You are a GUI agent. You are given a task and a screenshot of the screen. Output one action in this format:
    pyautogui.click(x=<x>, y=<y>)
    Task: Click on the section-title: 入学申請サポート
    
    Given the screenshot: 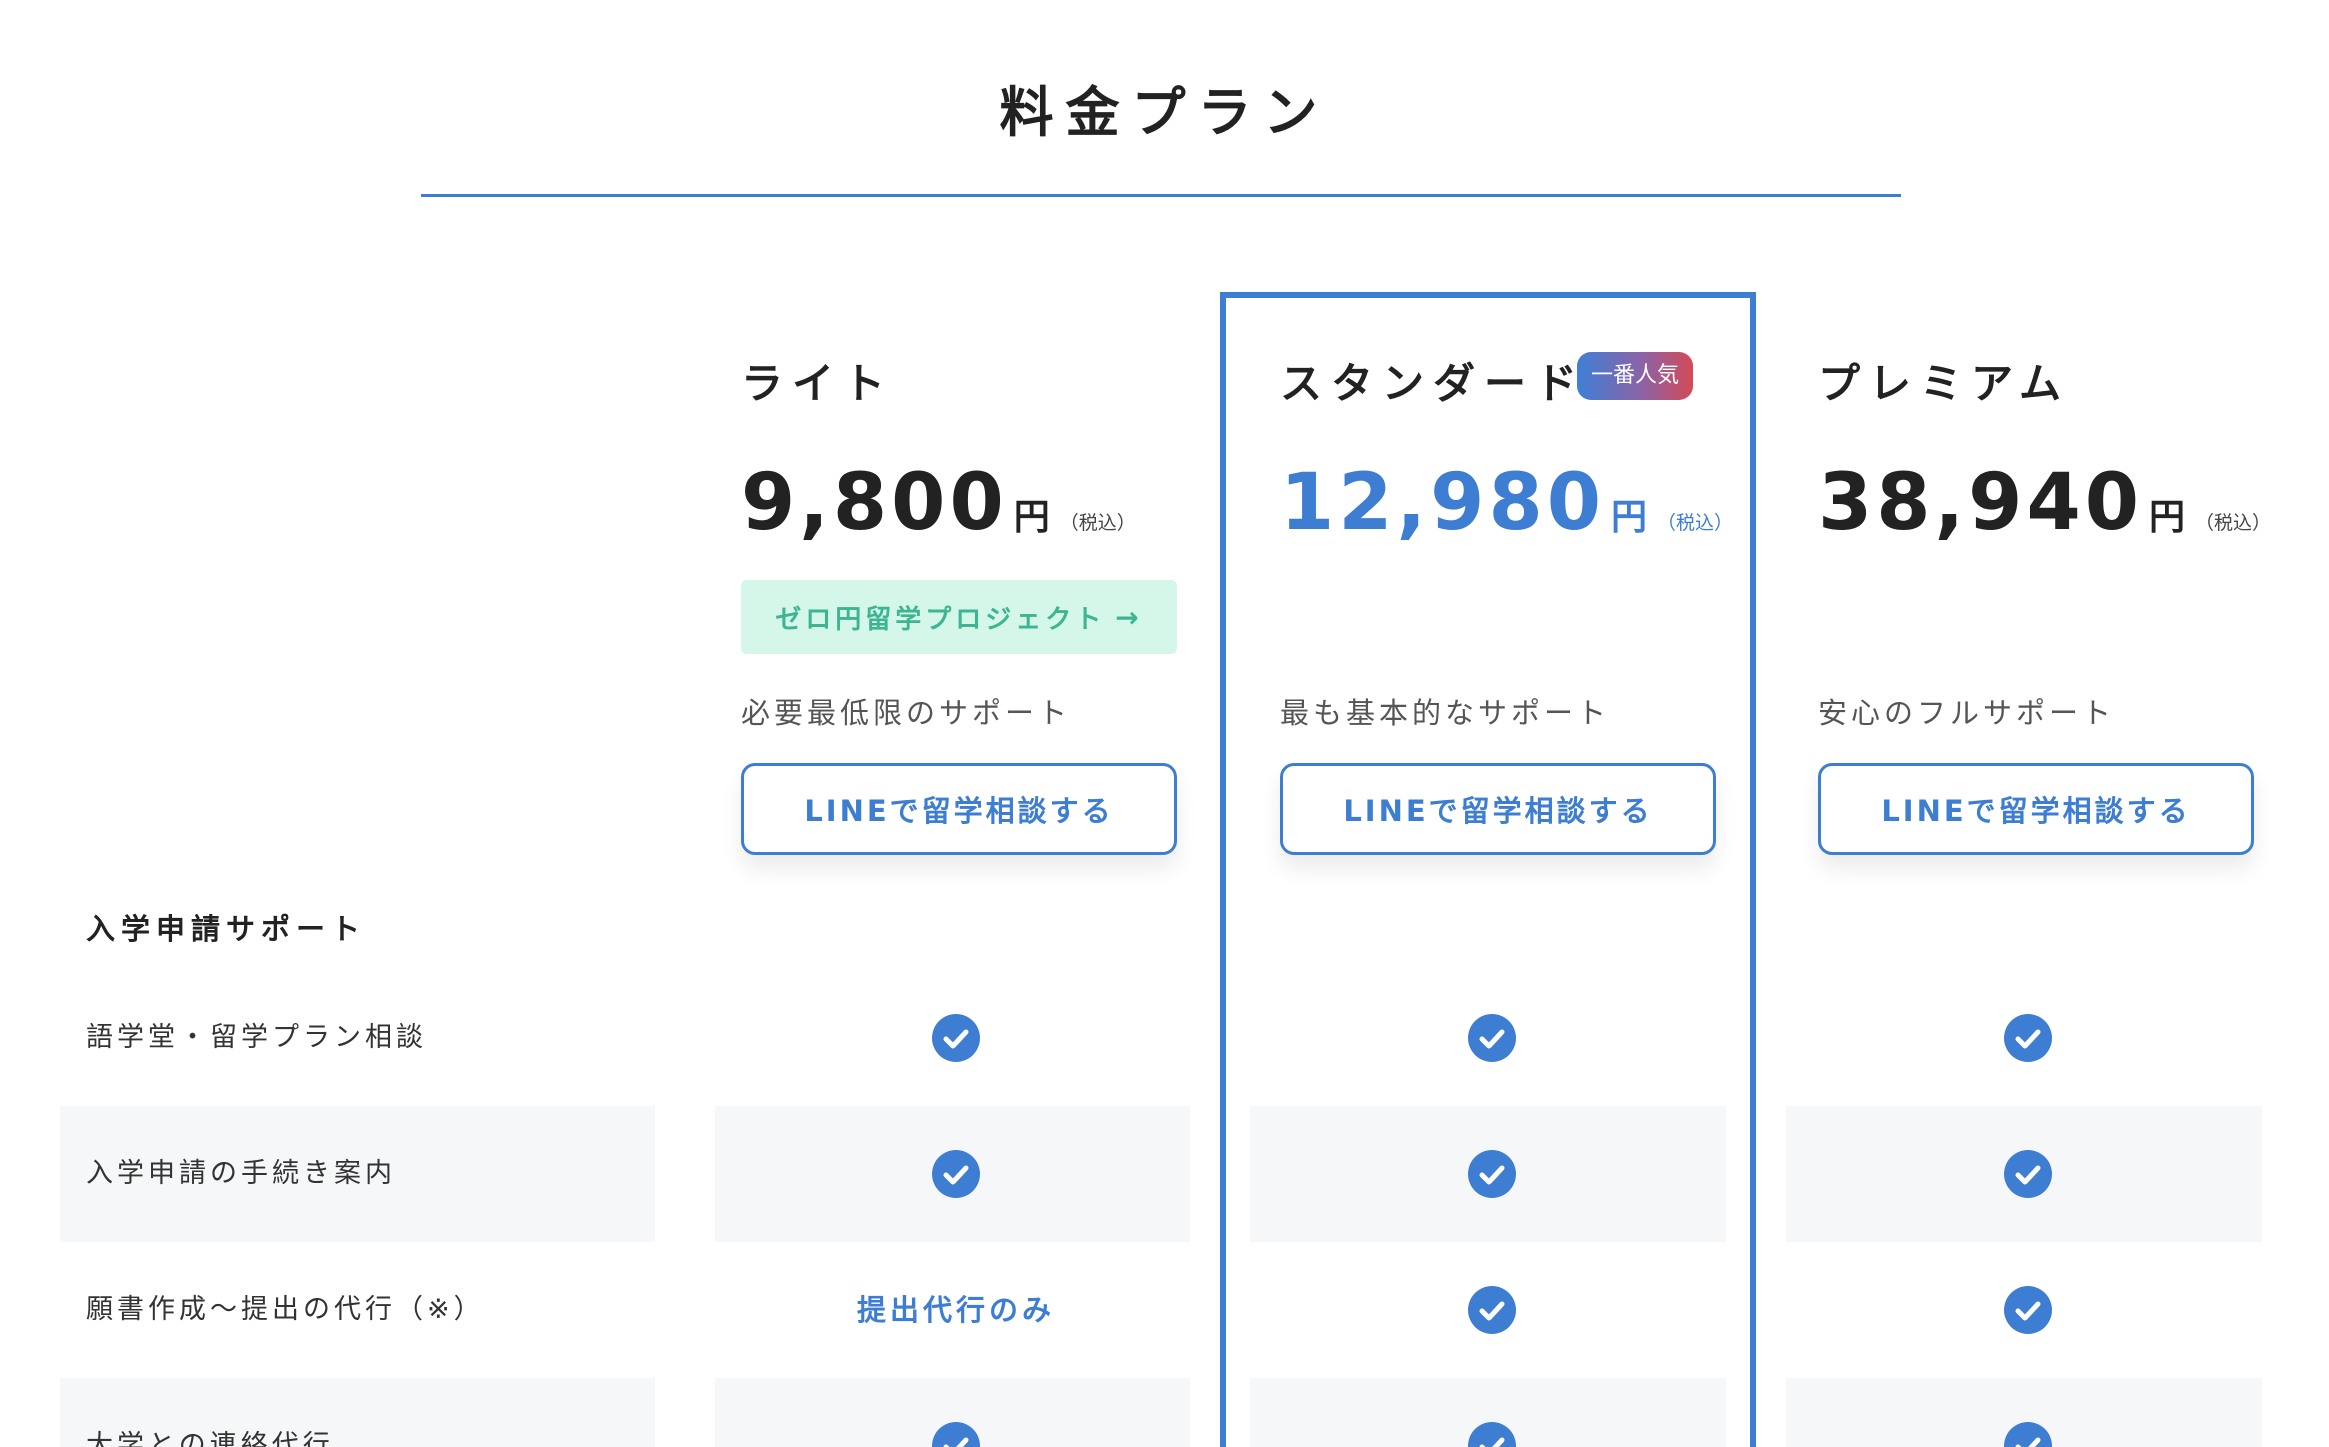 What is the action you would take?
    pyautogui.click(x=226, y=929)
    